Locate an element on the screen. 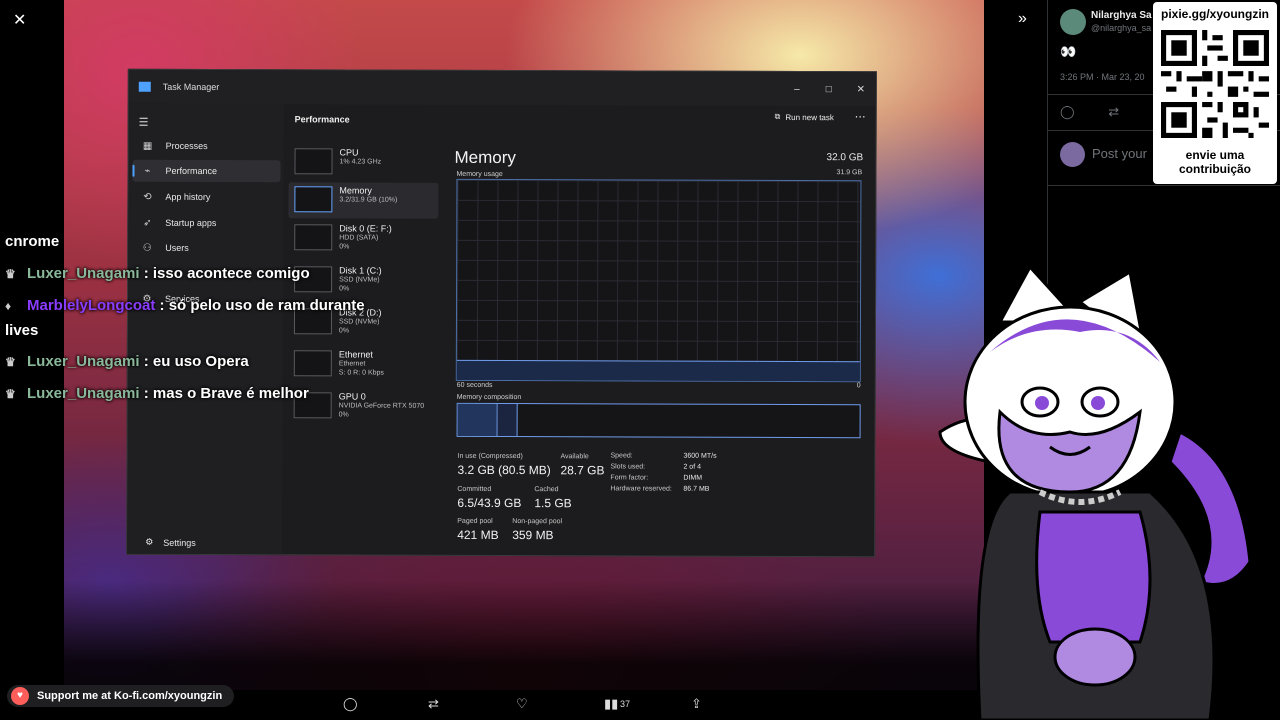 The height and width of the screenshot is (720, 1280). detail-key: Speed: is located at coordinates (621, 456).